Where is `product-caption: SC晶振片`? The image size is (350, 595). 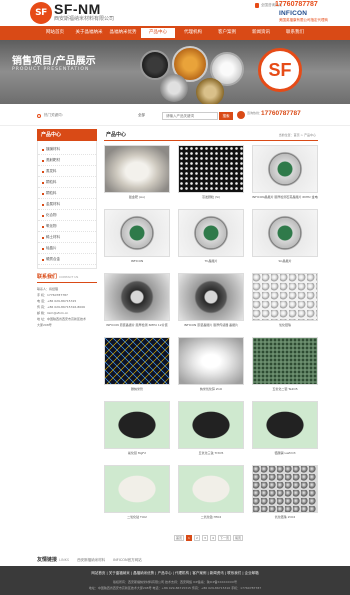
product-caption: SC晶振片 is located at coordinates (285, 261).